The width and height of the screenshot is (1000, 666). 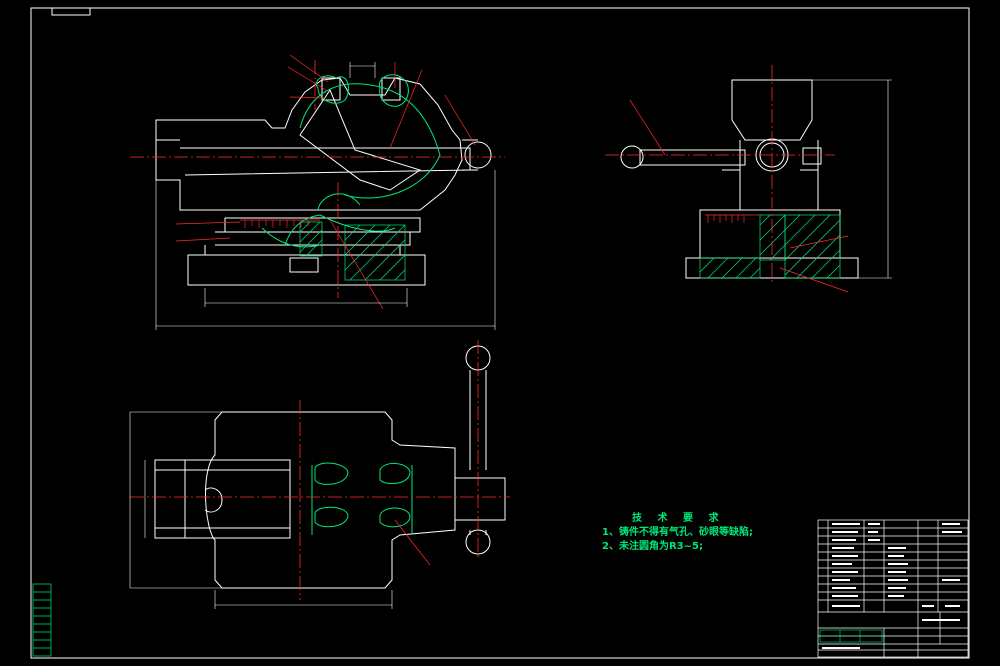 I want to click on technical-requirements: 技 术 要 求 1、铸件不得有气孔、砂眼等缺陷; 2、未注圆角为R3~5;, so click(x=677, y=533).